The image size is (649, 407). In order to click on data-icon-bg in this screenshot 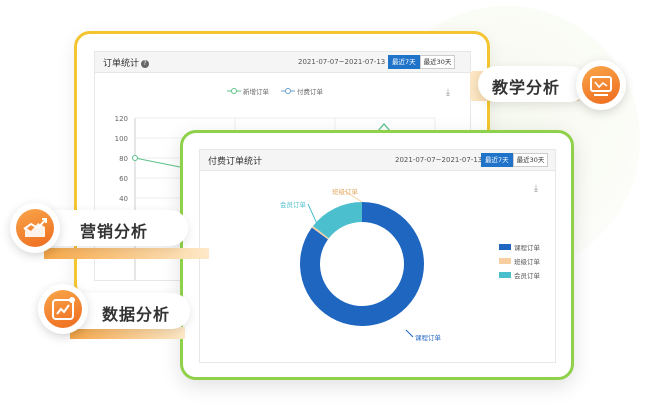, I will do `click(63, 309)`.